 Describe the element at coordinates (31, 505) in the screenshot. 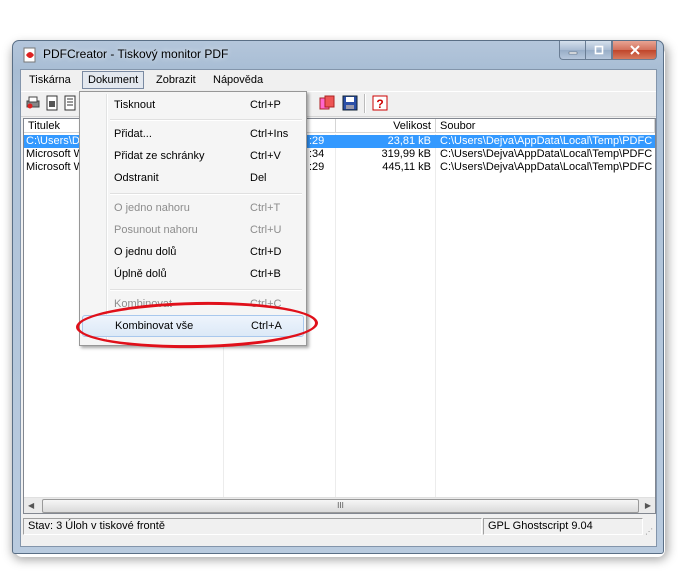

I see `scroll-left-icon: ◀` at that location.